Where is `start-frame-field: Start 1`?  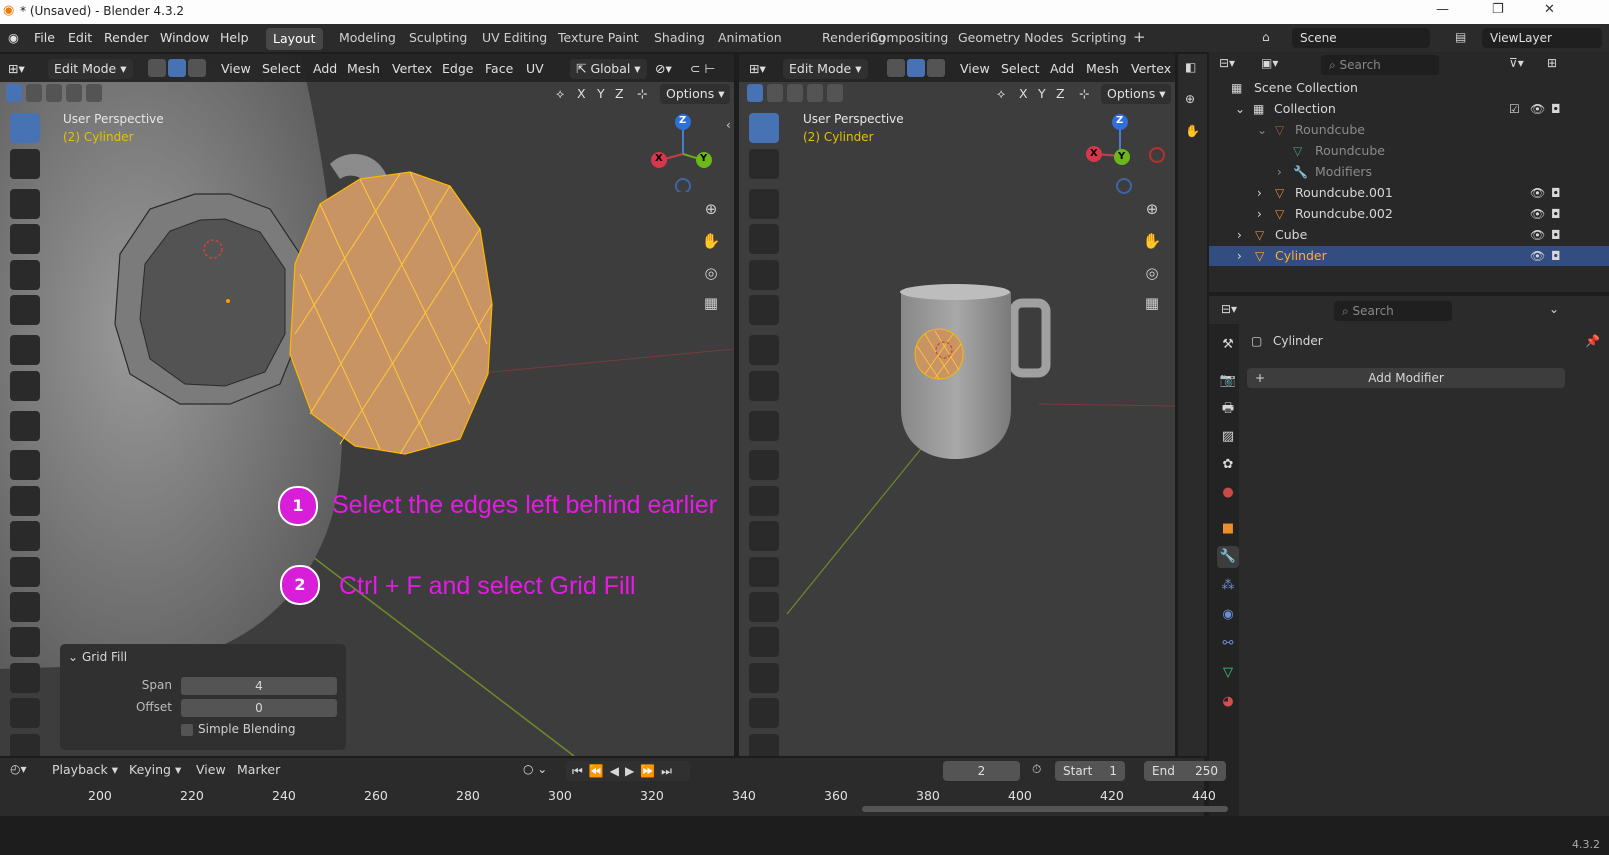 start-frame-field: Start 1 is located at coordinates (1090, 771).